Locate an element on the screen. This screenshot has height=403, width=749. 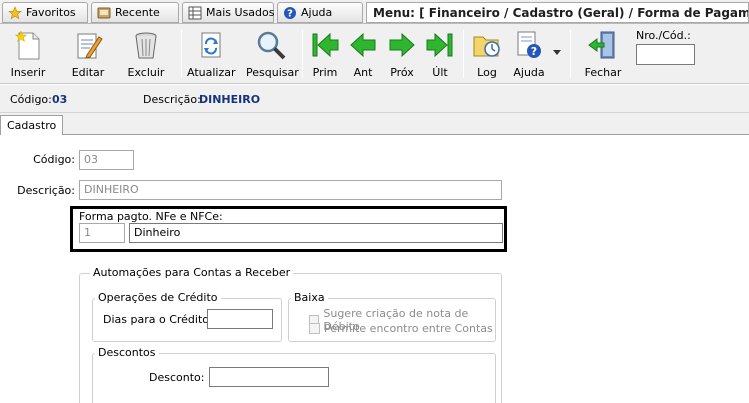
clock-icon is located at coordinates (104, 13).